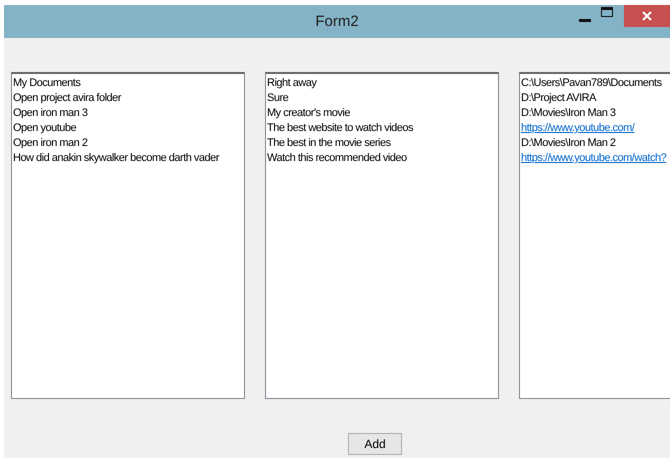  Describe the element at coordinates (329, 143) in the screenshot. I see `list-item: The best in the movie series` at that location.